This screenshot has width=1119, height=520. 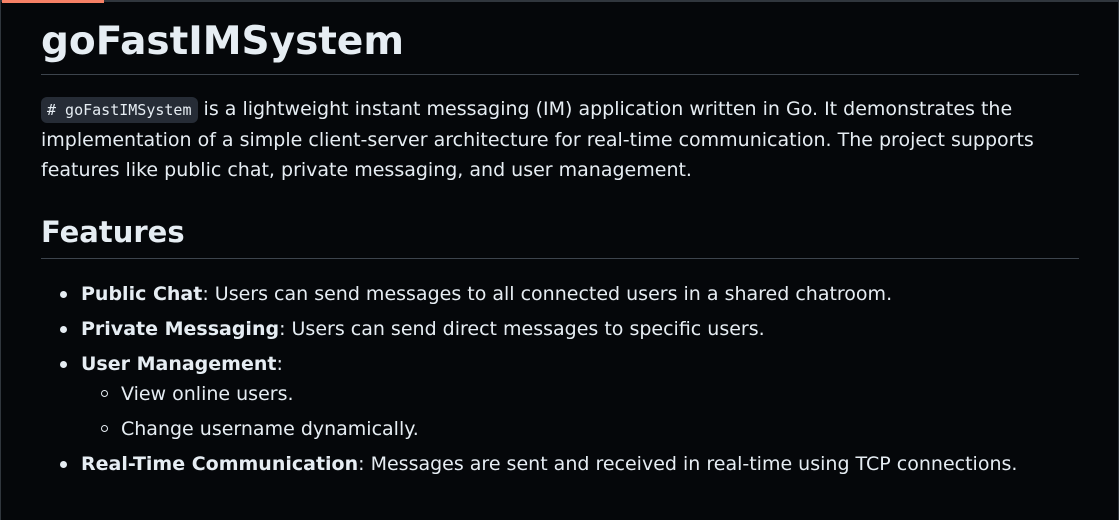 What do you see at coordinates (179, 364) in the screenshot?
I see `feature-name: User Management` at bounding box center [179, 364].